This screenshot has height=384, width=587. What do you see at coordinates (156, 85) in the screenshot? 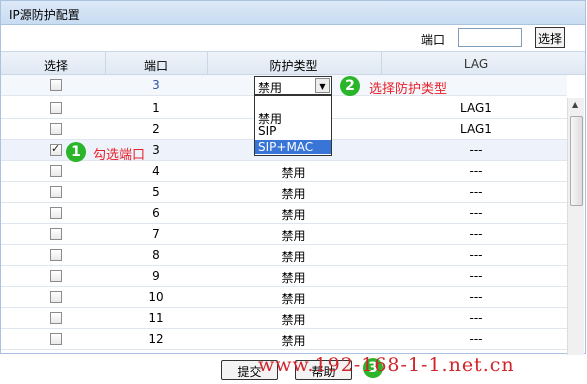
I see `edit-row-port: 3` at bounding box center [156, 85].